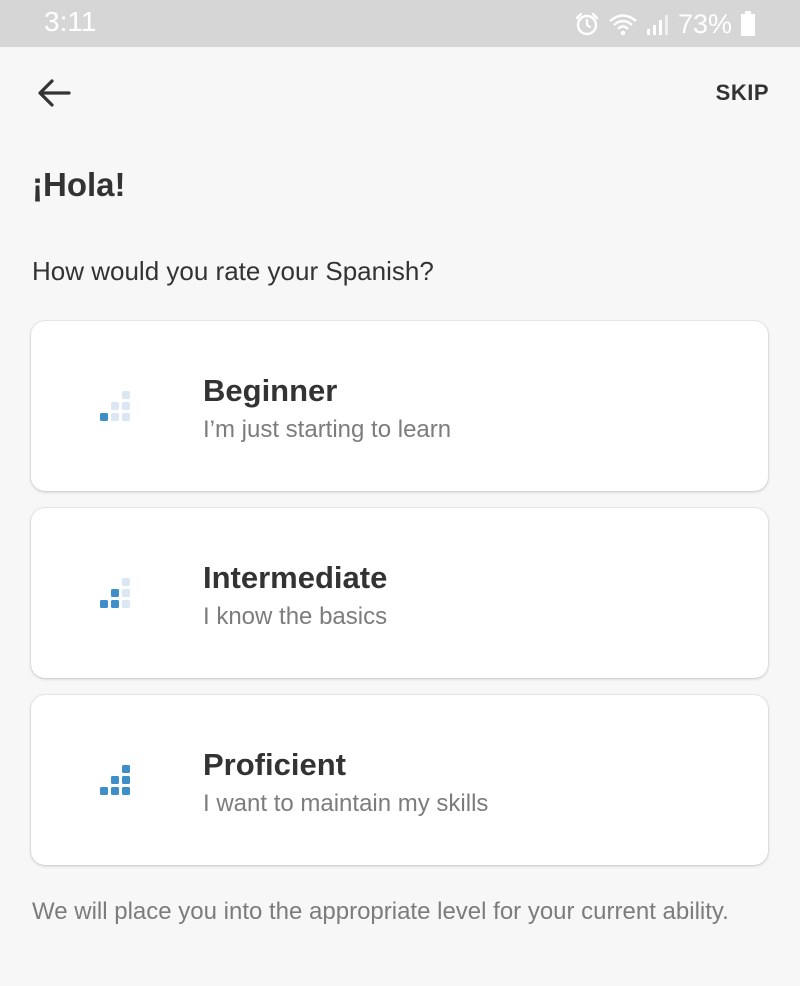  I want to click on option-subtitle: I want to maintain my skills, so click(346, 803).